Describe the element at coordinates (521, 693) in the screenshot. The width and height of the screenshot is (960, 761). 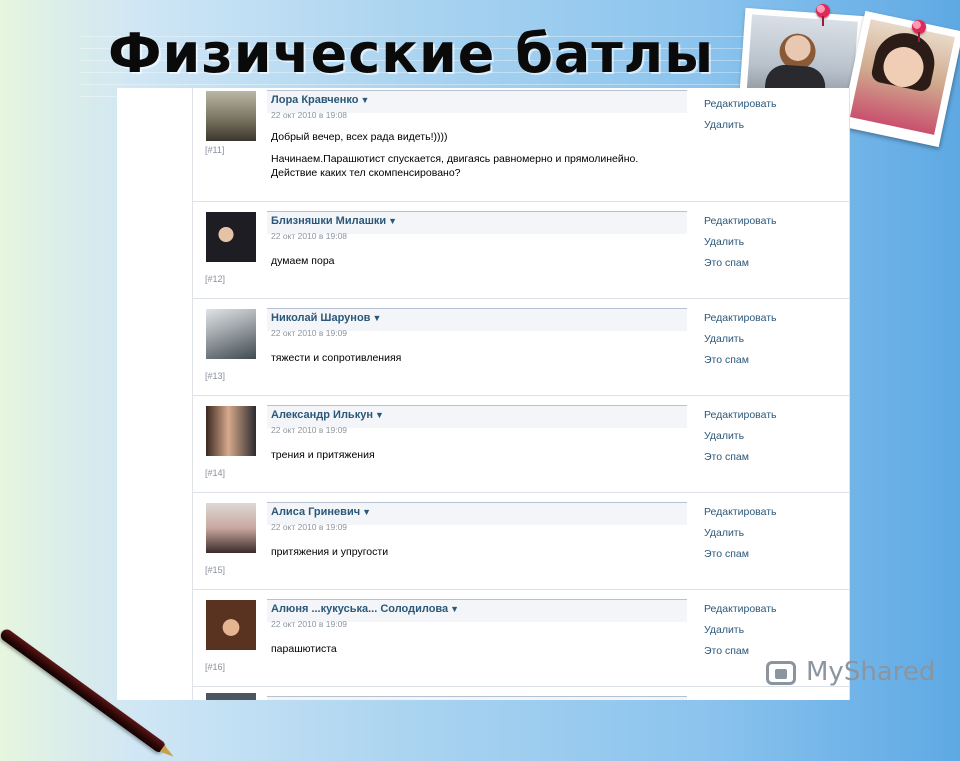
I see `forum-post` at that location.